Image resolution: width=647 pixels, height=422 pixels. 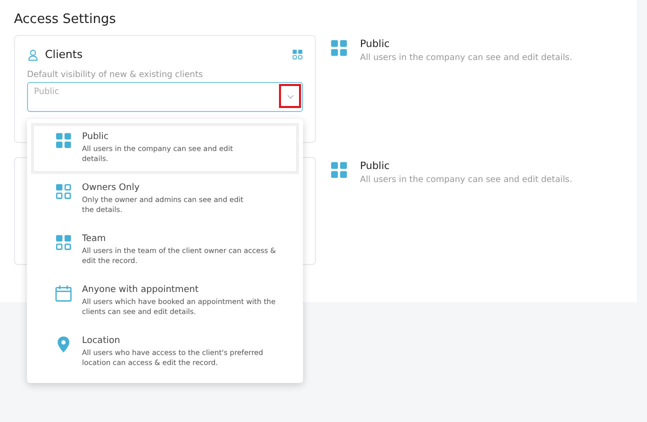 What do you see at coordinates (94, 239) in the screenshot?
I see `option-title: Team` at bounding box center [94, 239].